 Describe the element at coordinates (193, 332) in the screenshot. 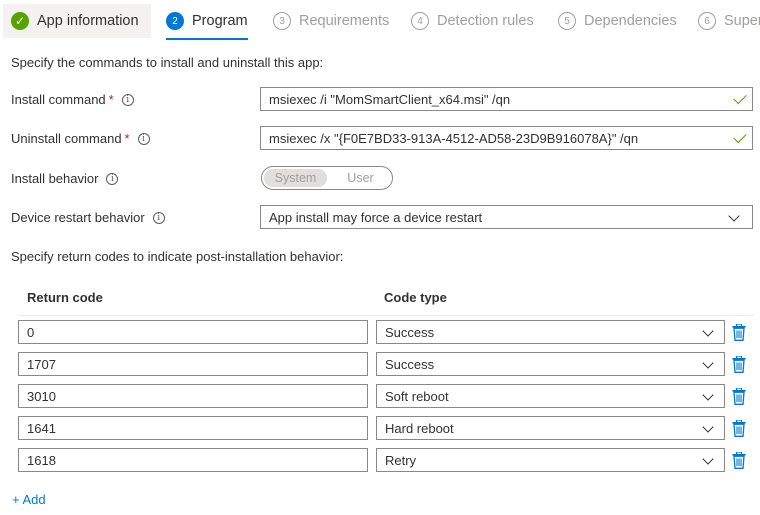

I see `return-code-input: 0` at that location.